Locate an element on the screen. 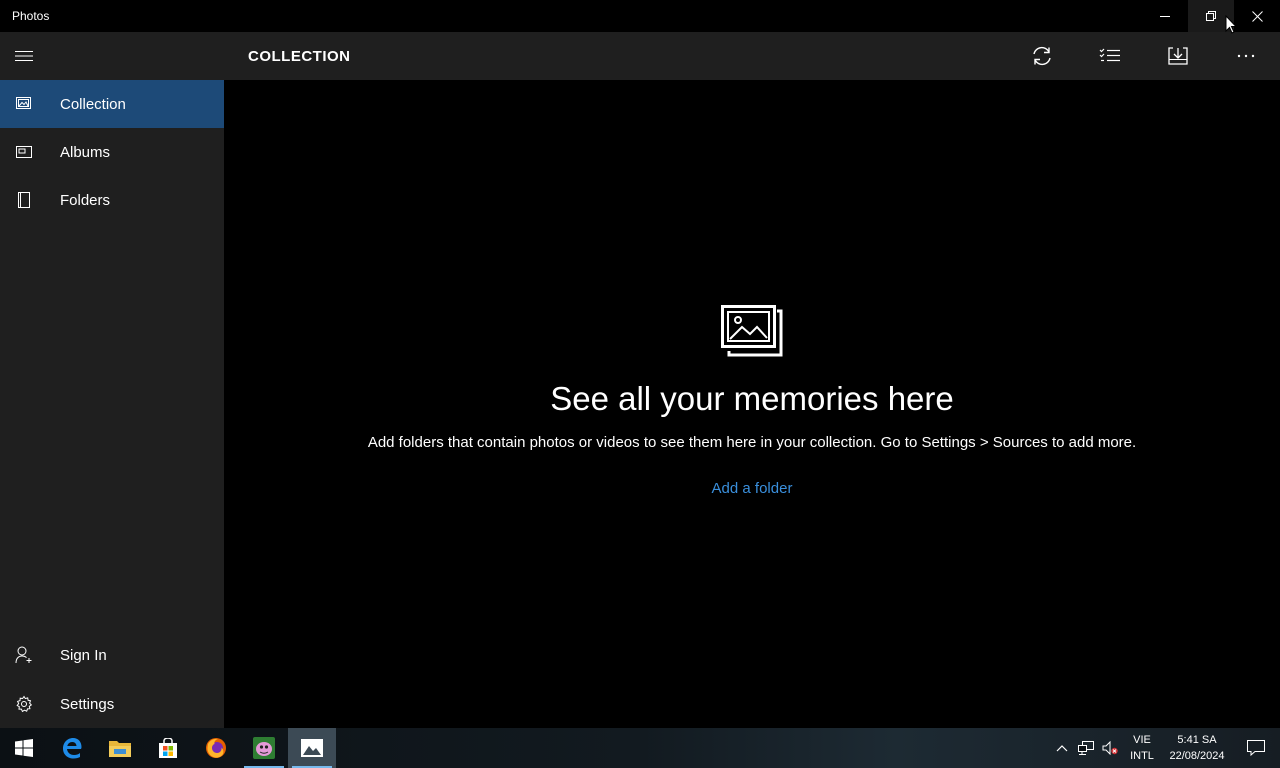 The height and width of the screenshot is (768, 1280). taskbar-file-explorer is located at coordinates (120, 748).